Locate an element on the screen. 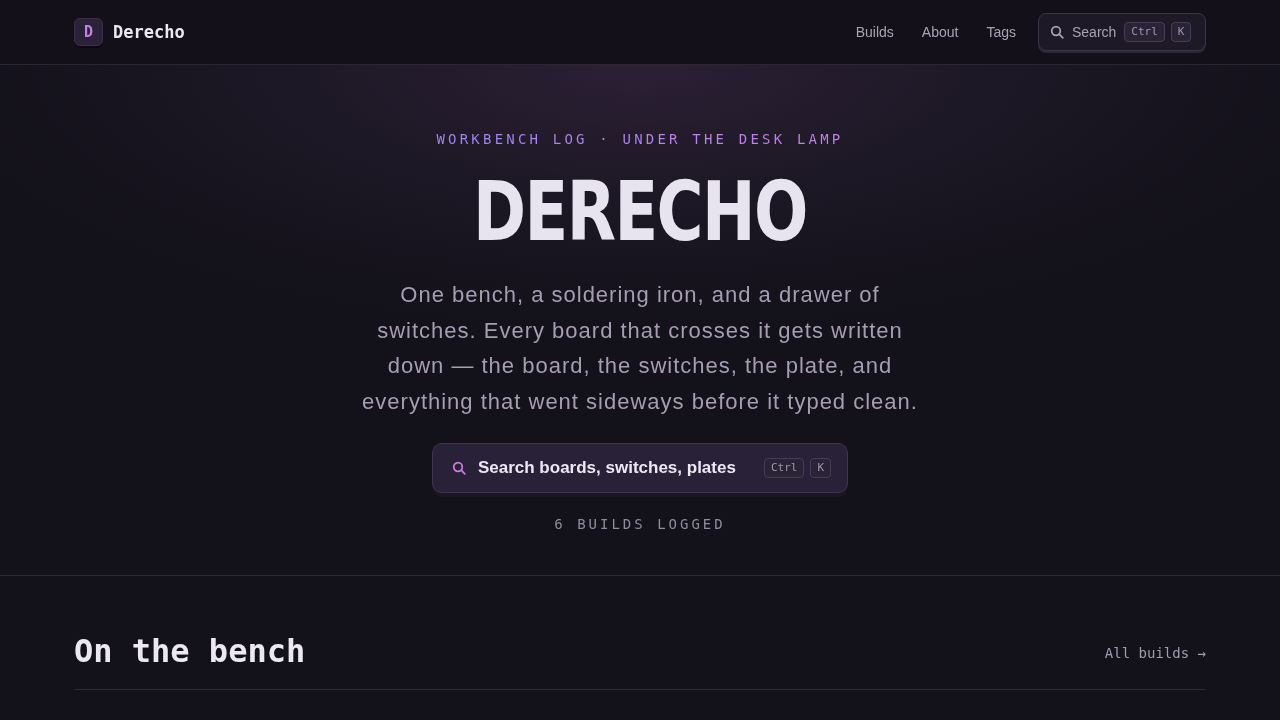  logo-tile: D is located at coordinates (88, 32).